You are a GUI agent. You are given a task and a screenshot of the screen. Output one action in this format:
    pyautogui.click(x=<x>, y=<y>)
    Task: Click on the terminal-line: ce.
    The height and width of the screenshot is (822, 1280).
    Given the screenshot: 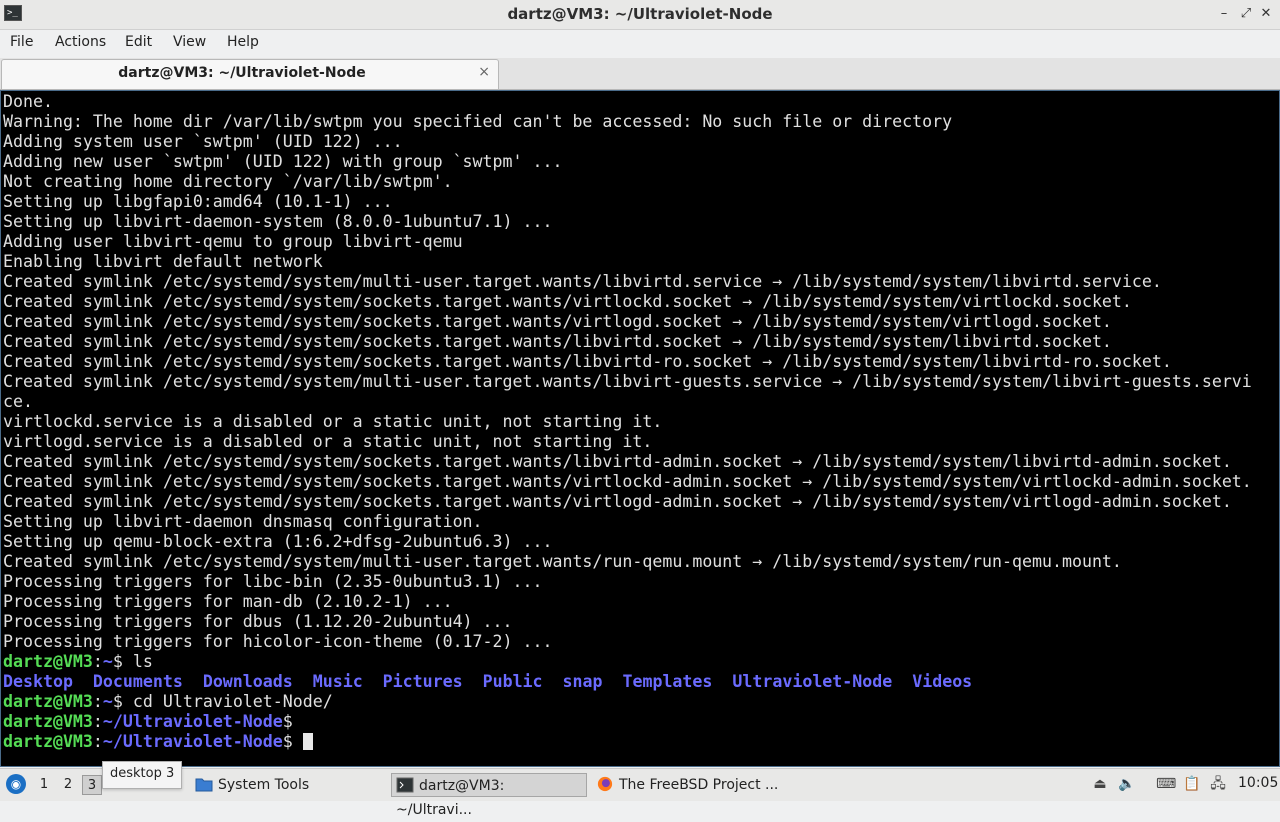 What is the action you would take?
    pyautogui.click(x=18, y=401)
    